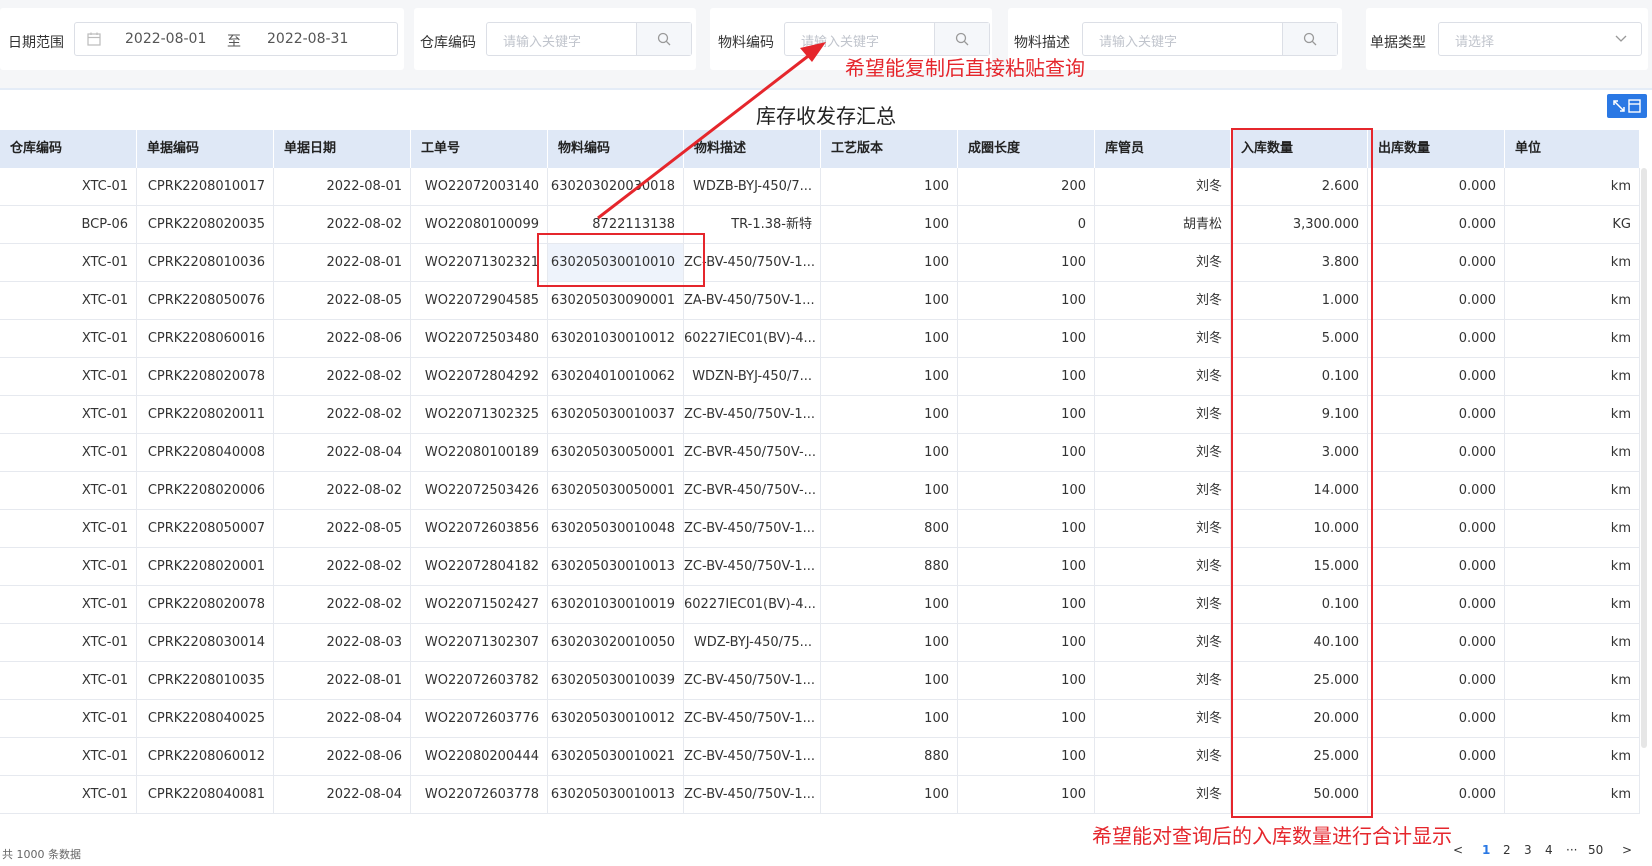 The image size is (1652, 866). I want to click on annotation-bottom-text: 希望能对查询后的入库数量进行合计显示, so click(1272, 836).